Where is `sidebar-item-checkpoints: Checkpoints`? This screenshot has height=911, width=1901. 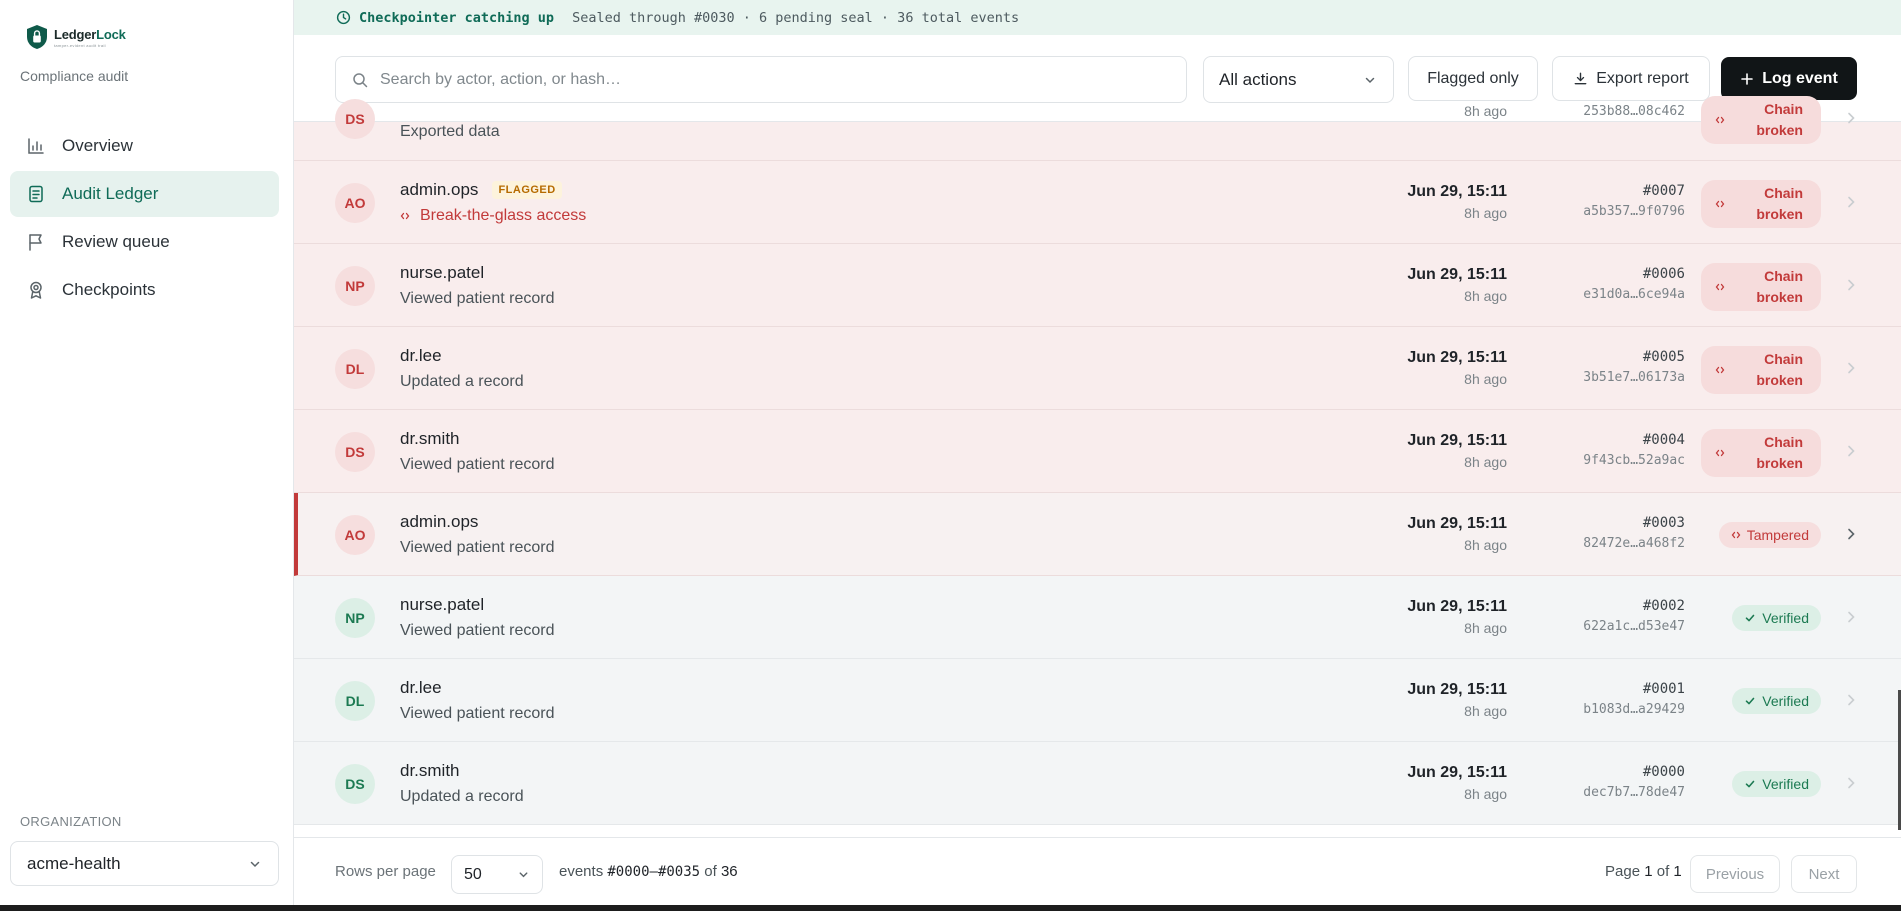
sidebar-item-checkpoints: Checkpoints is located at coordinates (144, 290).